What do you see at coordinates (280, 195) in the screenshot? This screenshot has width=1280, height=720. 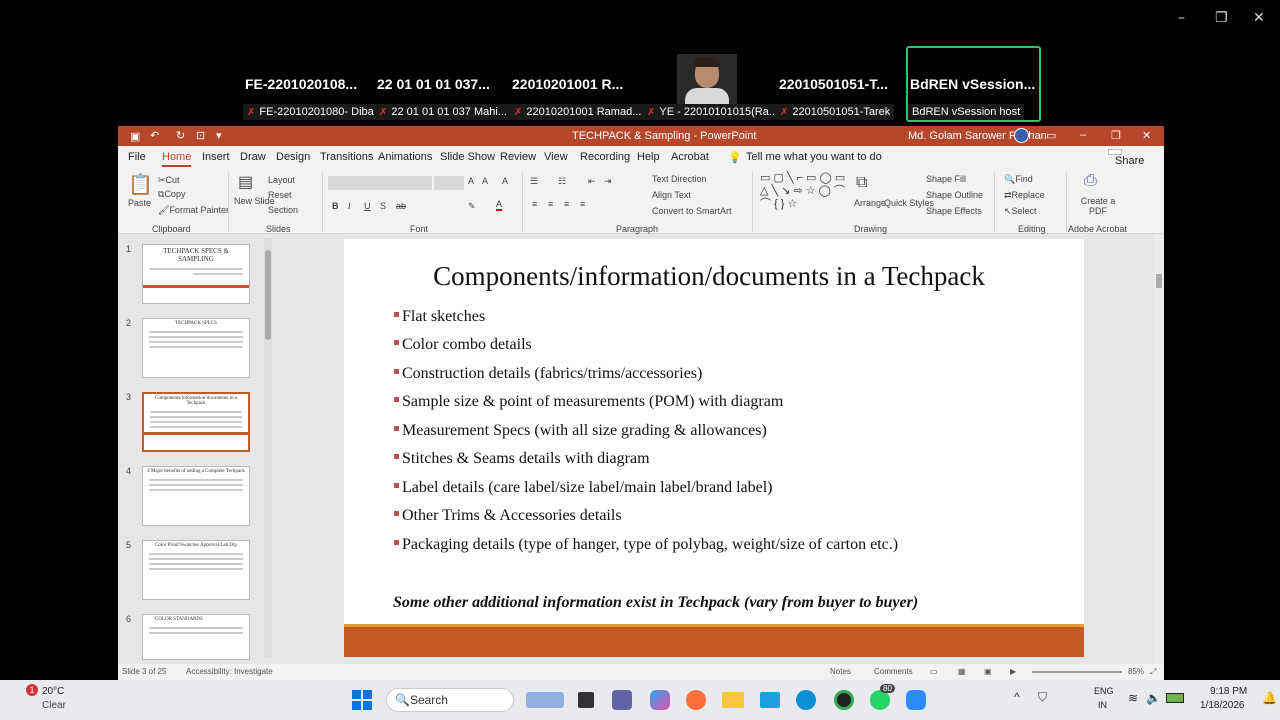 I see `reset-button: Reset` at bounding box center [280, 195].